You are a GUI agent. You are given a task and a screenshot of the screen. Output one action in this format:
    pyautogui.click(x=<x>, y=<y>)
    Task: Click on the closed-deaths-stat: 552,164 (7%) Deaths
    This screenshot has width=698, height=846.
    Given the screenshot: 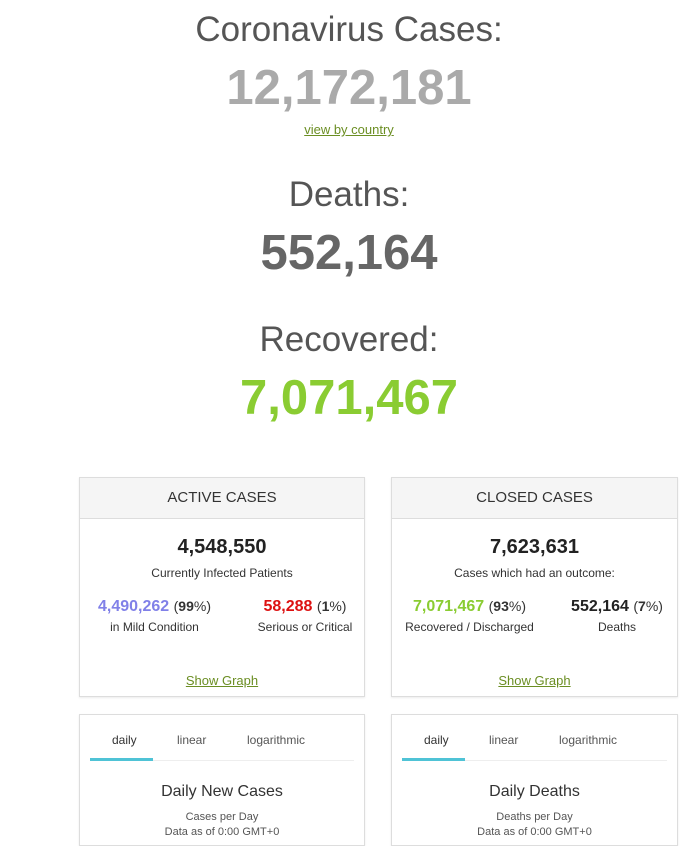 What is the action you would take?
    pyautogui.click(x=617, y=616)
    